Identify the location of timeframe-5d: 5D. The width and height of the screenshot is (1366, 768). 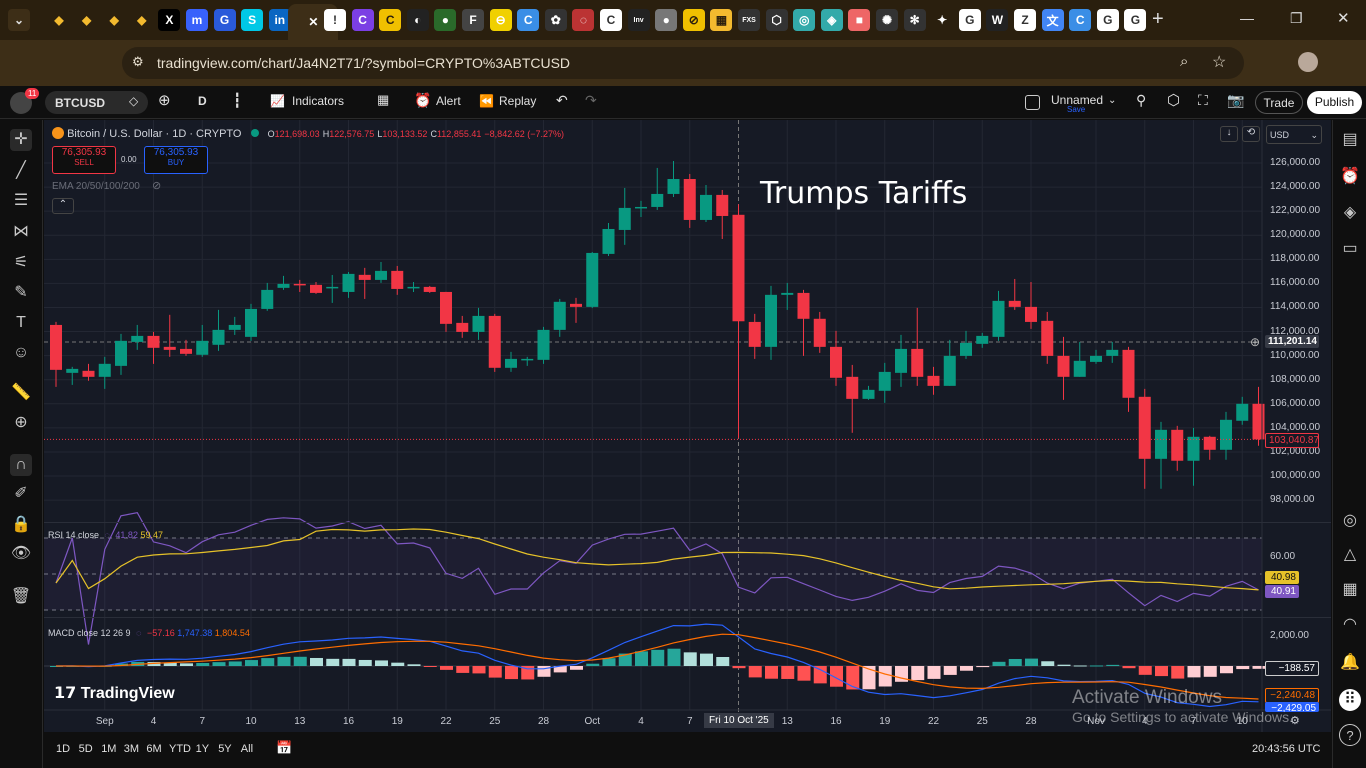
(86, 749).